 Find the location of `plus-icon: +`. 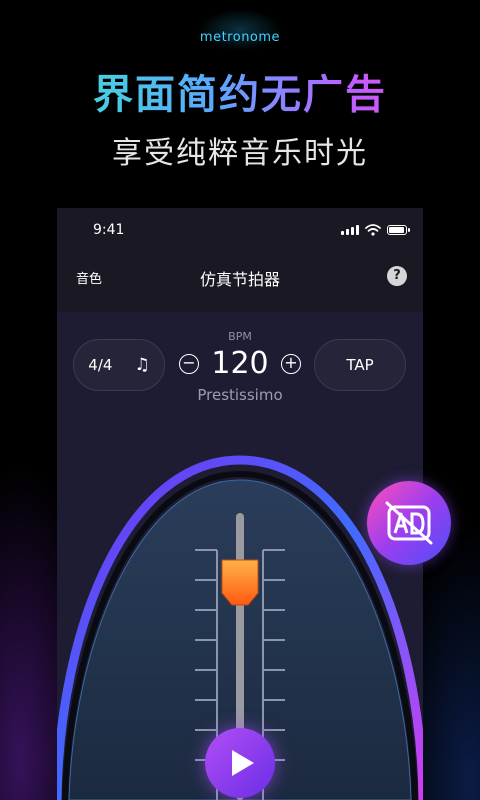

plus-icon: + is located at coordinates (291, 362).